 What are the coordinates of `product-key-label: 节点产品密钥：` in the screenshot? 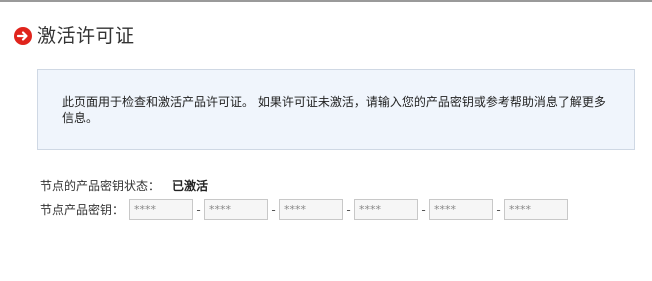 It's located at (82, 210).